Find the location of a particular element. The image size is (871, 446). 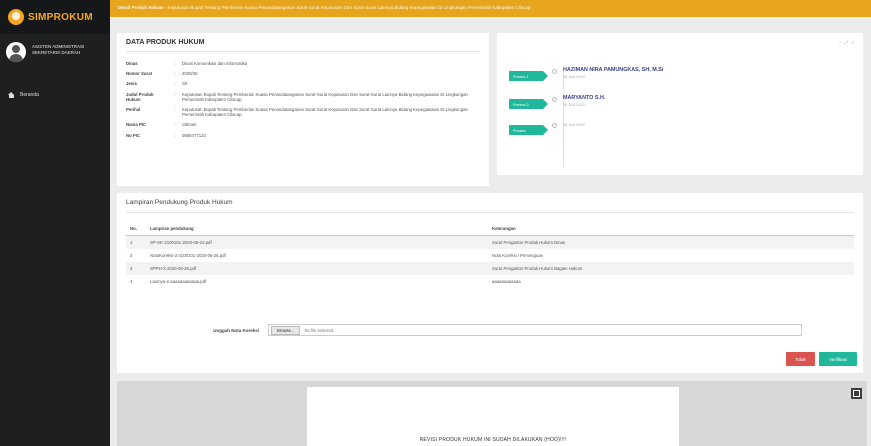

detail-value: Dinas Komunikasi dan Informatika is located at coordinates (215, 63).